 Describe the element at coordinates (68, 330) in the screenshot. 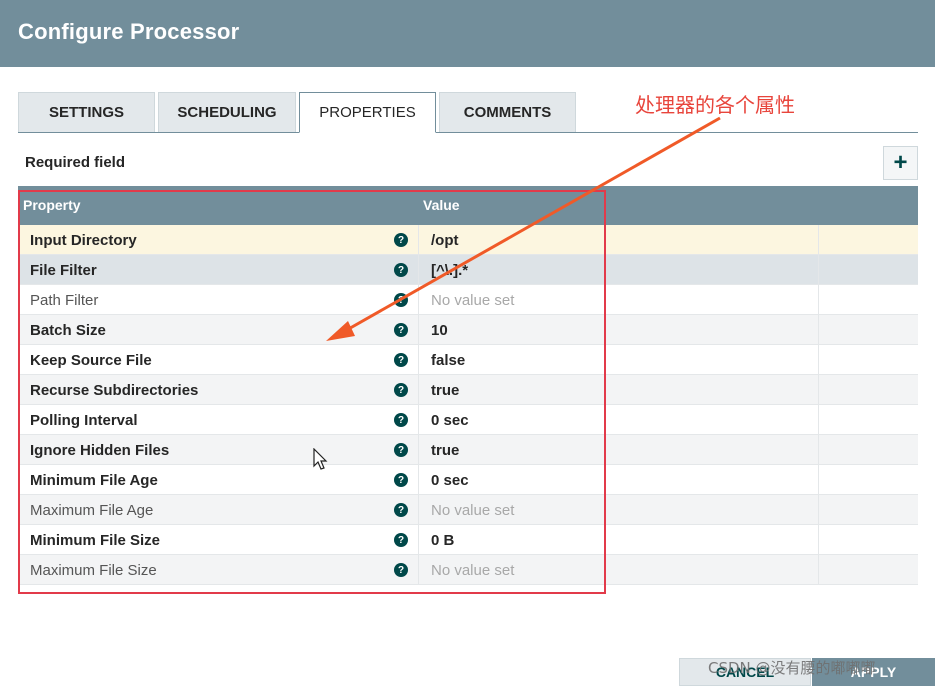

I see `property-name: Batch Size` at that location.